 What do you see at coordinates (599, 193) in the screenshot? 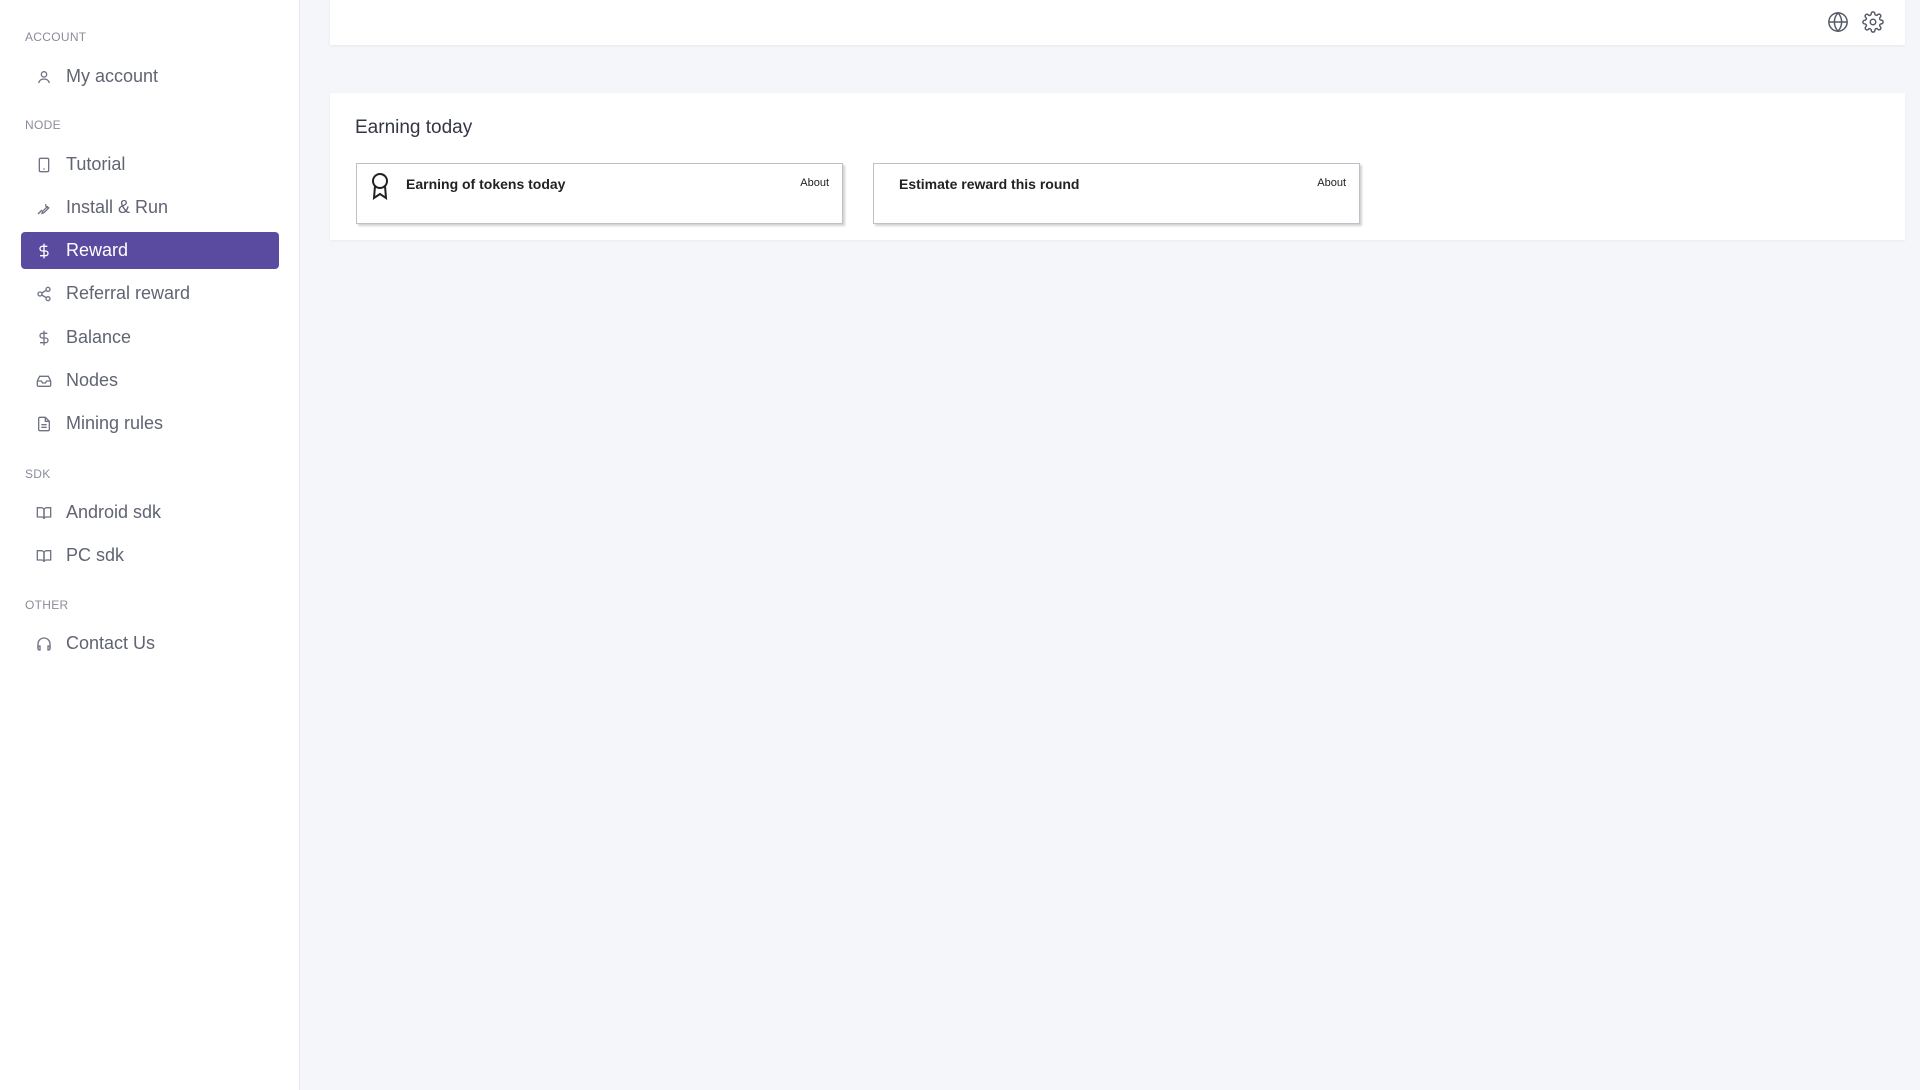
I see `earning-tokens-card: Earning of tokens today About` at bounding box center [599, 193].